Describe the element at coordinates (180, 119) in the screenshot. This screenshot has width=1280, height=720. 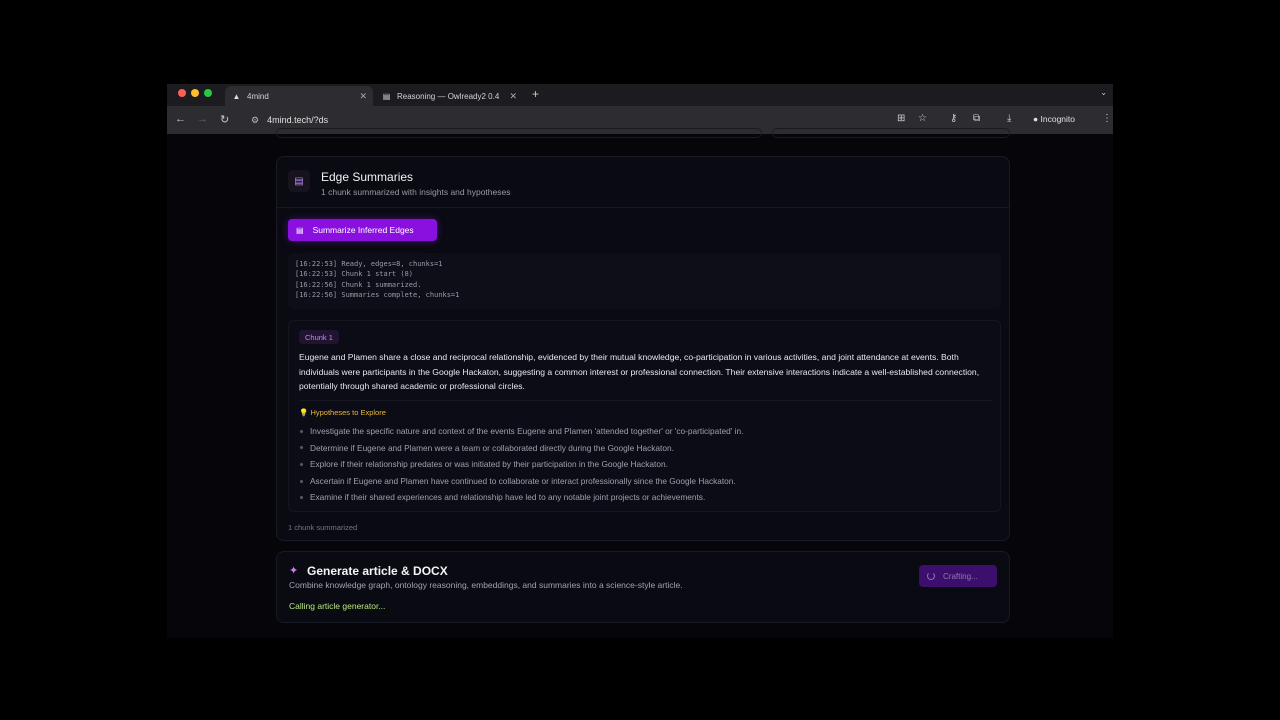
I see `back-icon: ←` at that location.